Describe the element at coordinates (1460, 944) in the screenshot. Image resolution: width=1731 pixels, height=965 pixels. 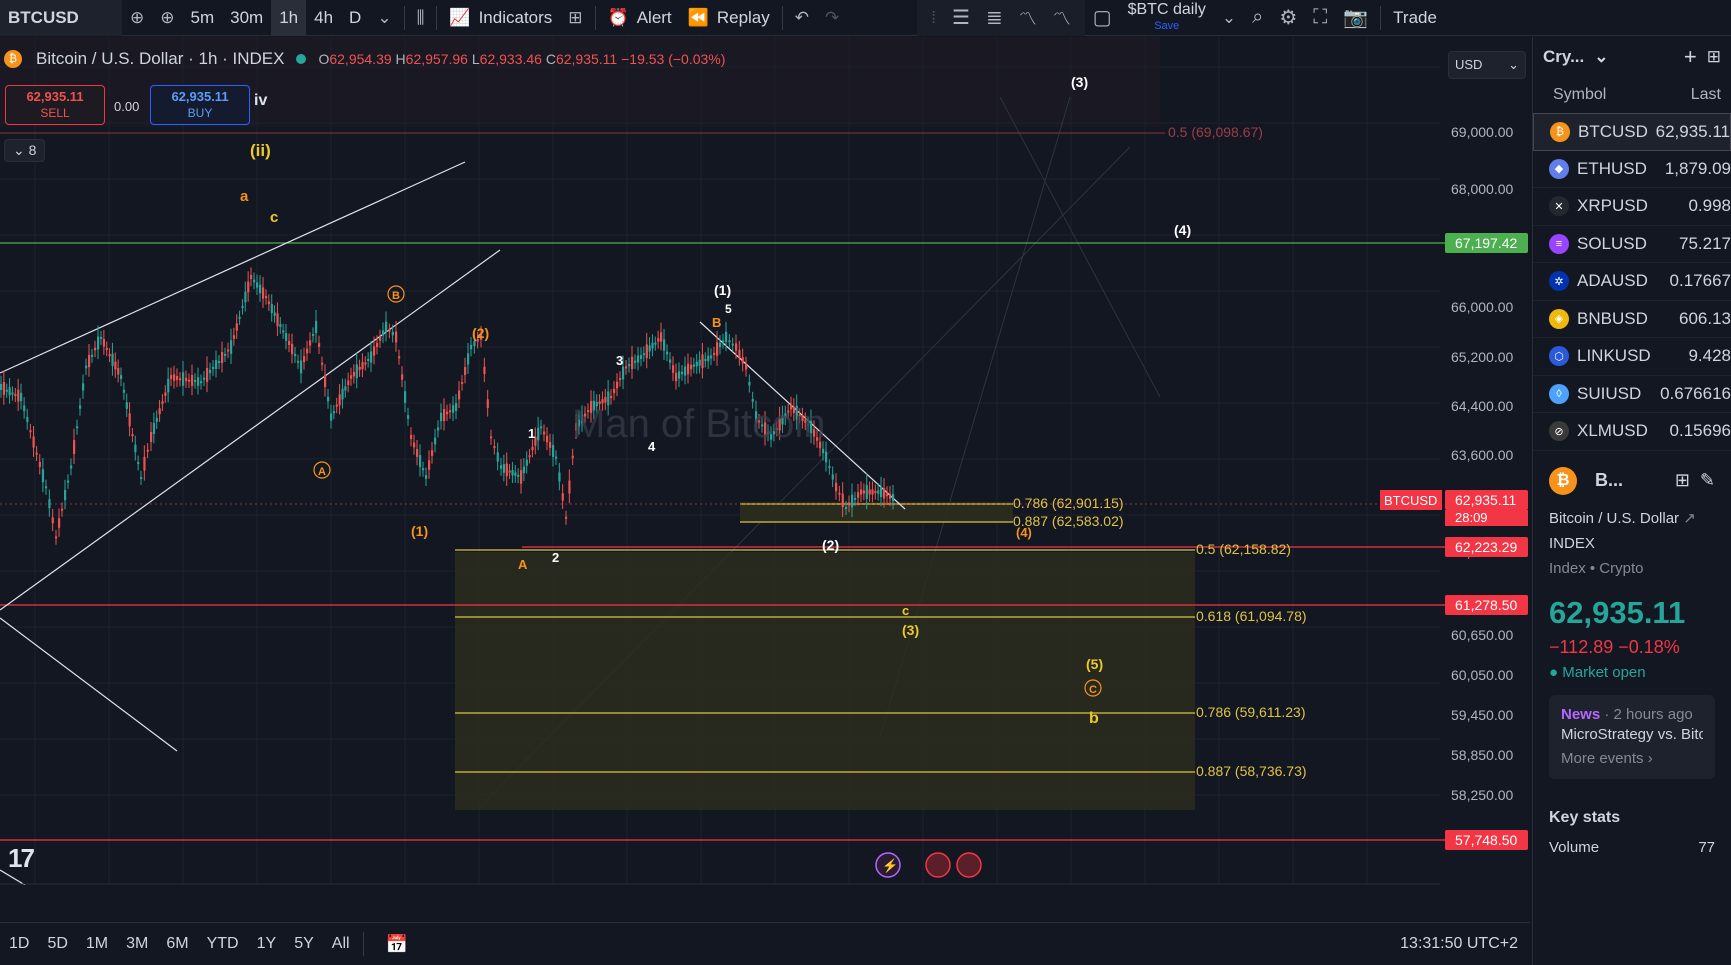
I see `clock: 13:31:50 UTC+2` at that location.